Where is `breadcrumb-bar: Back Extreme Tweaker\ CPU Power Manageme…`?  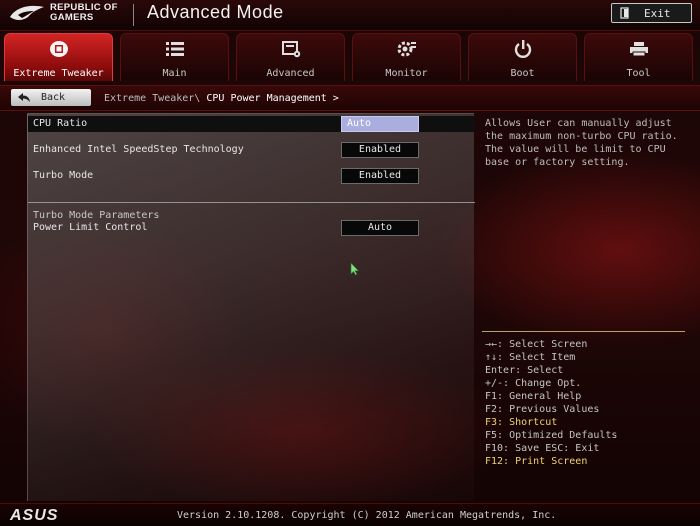 breadcrumb-bar: Back Extreme Tweaker\ CPU Power Manageme… is located at coordinates (350, 98).